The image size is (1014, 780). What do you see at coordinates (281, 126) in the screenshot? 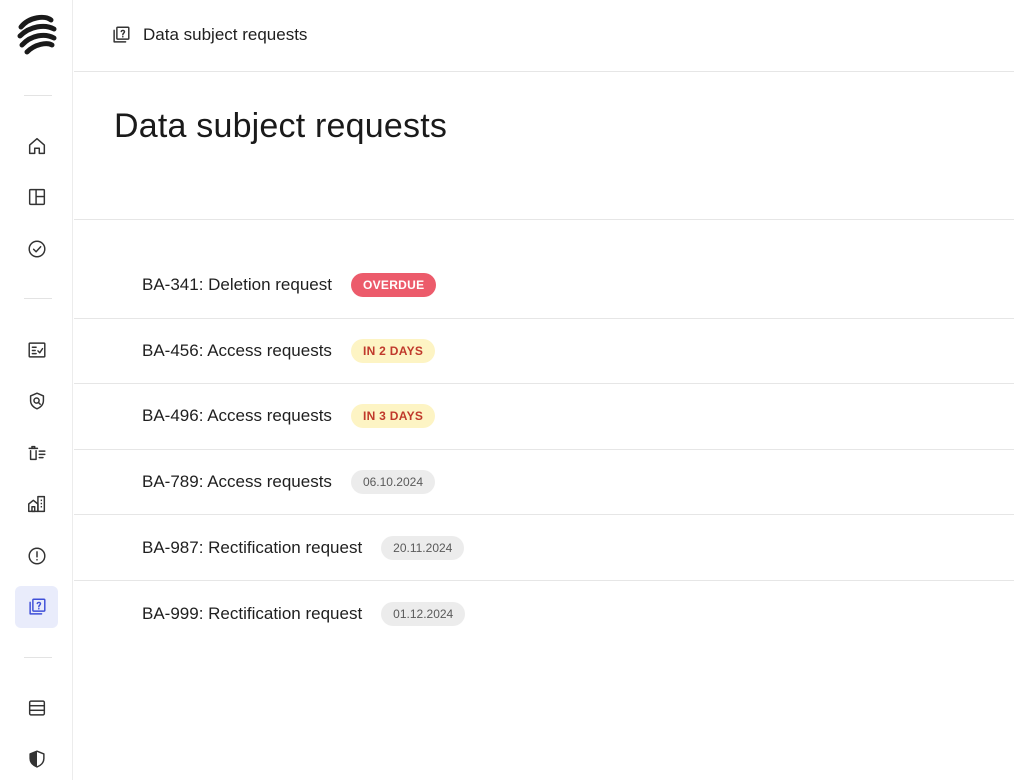
I see `page-title: Data subject requests` at bounding box center [281, 126].